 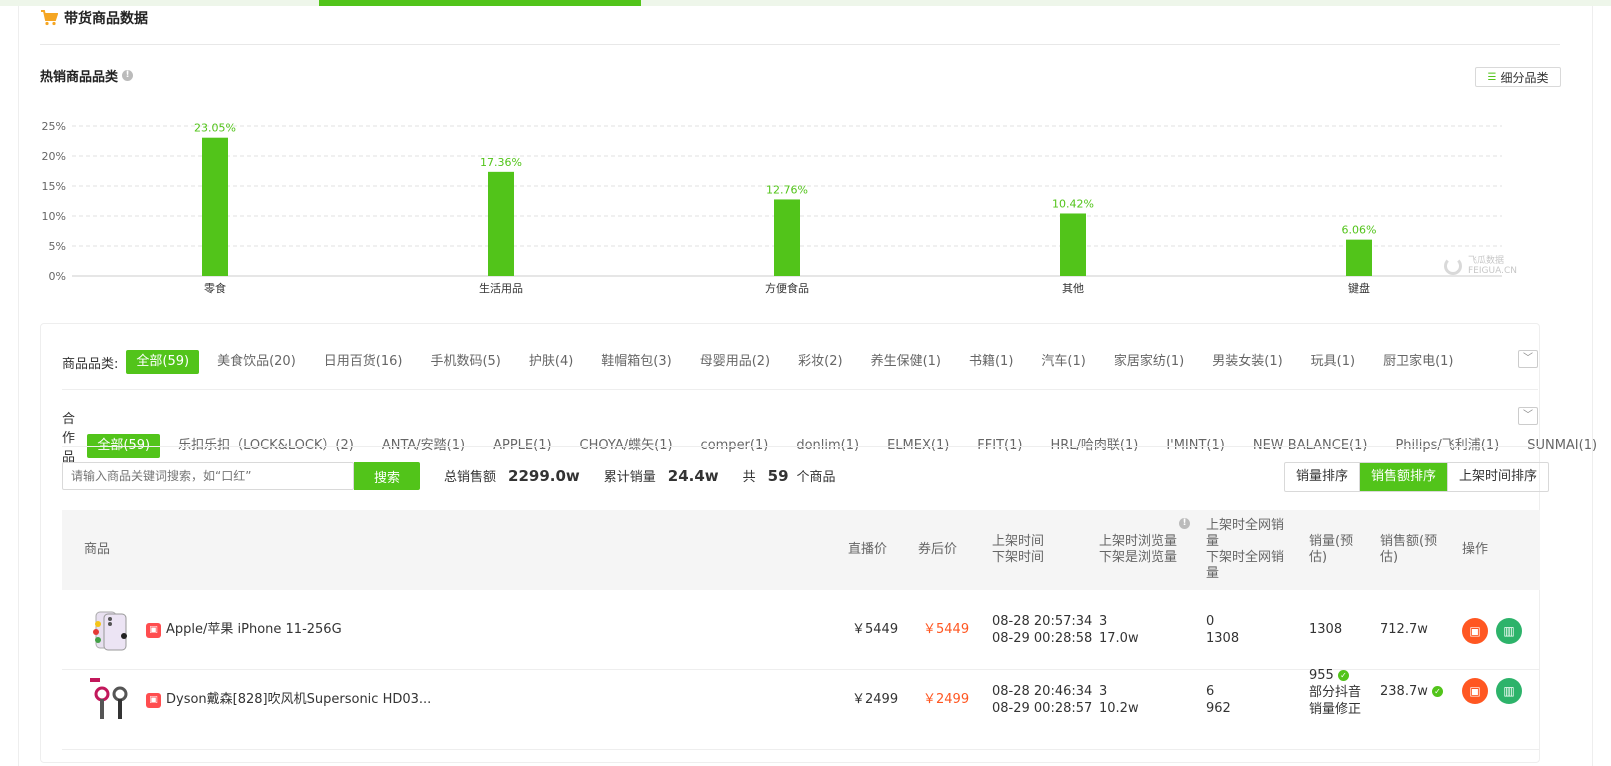 I want to click on category-chip: 彩妆(2), so click(x=820, y=362).